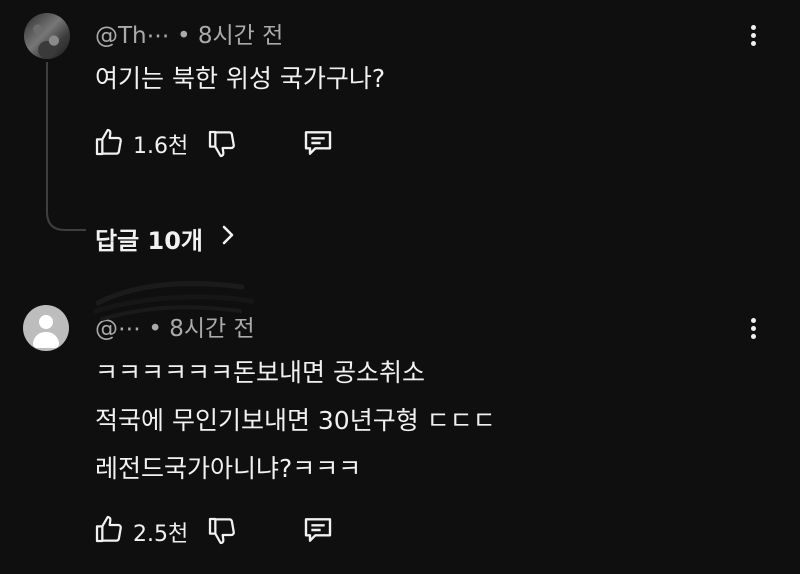 This screenshot has width=800, height=574. I want to click on comment-text-line: 적국에 무인기보내면 30년구형 ㄷㄷㄷ, so click(295, 420).